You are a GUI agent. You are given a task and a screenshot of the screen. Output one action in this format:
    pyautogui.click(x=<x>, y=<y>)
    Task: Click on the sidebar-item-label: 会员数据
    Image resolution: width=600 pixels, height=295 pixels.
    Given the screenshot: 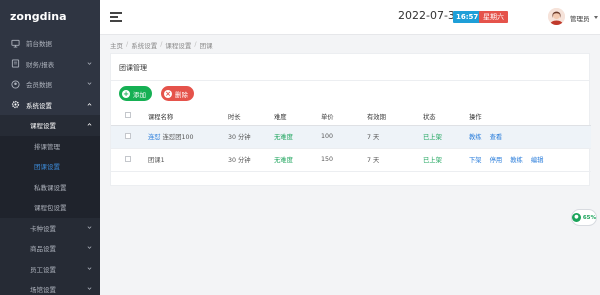 What is the action you would take?
    pyautogui.click(x=39, y=85)
    